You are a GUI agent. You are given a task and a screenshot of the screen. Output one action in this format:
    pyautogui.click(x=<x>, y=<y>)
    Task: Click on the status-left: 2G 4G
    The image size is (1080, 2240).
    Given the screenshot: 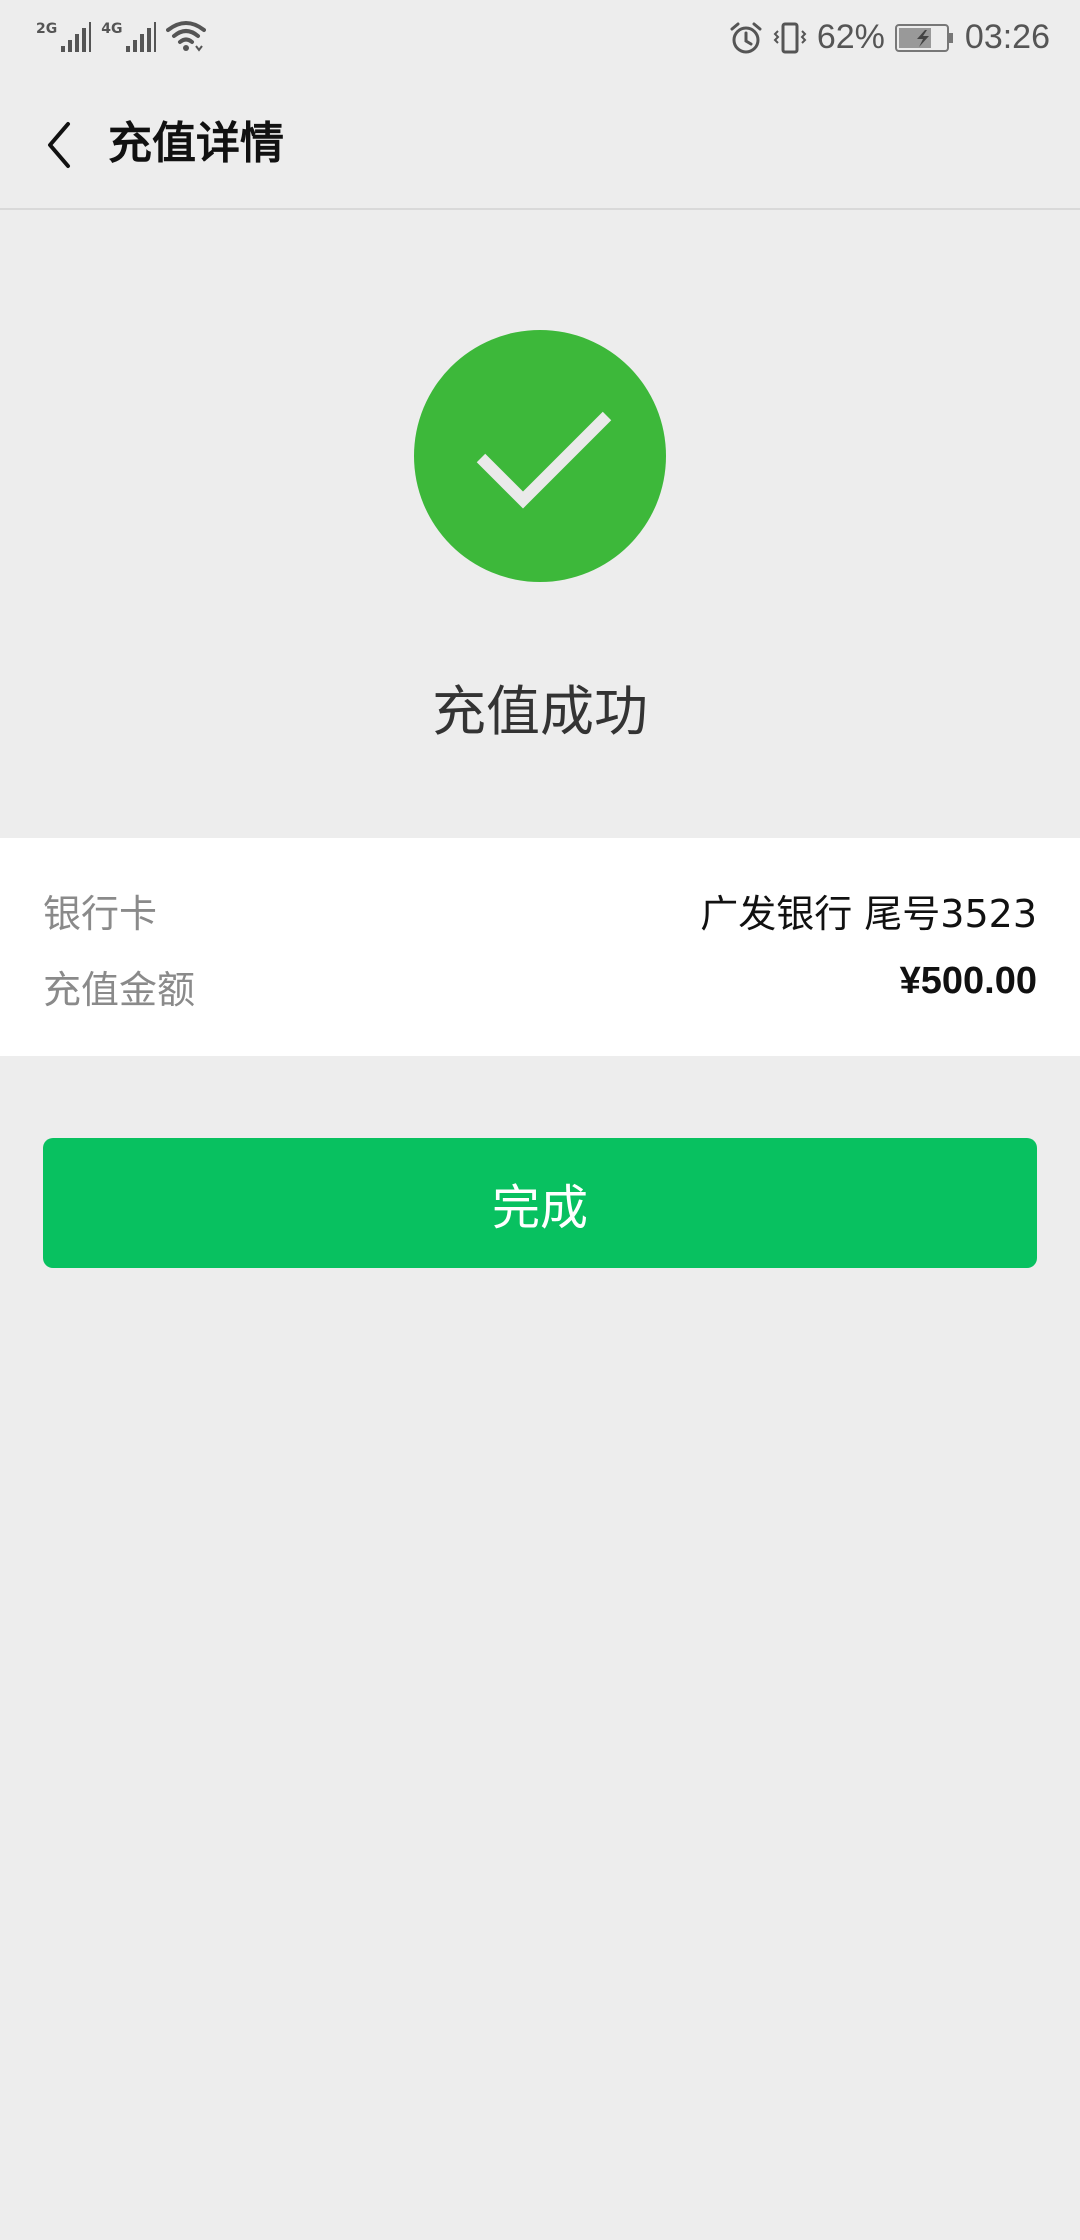 What is the action you would take?
    pyautogui.click(x=121, y=36)
    